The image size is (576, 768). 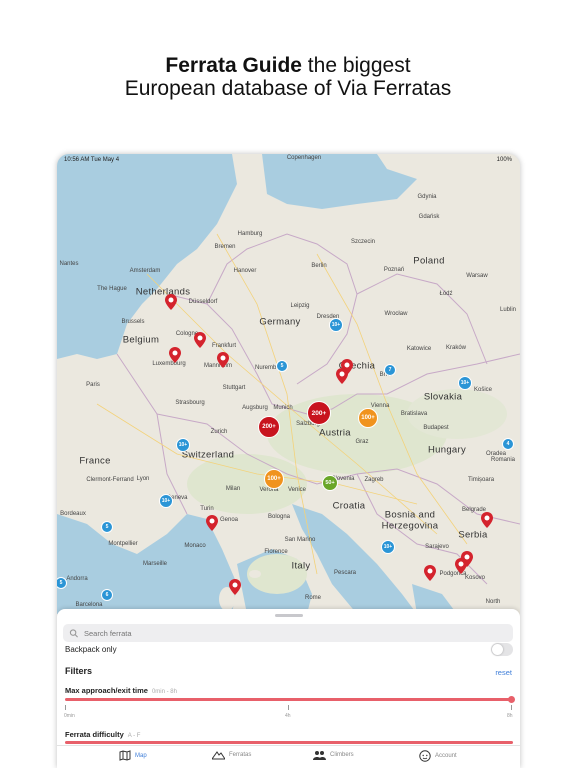 I want to click on backpack-only-label: Backpack only, so click(x=91, y=649).